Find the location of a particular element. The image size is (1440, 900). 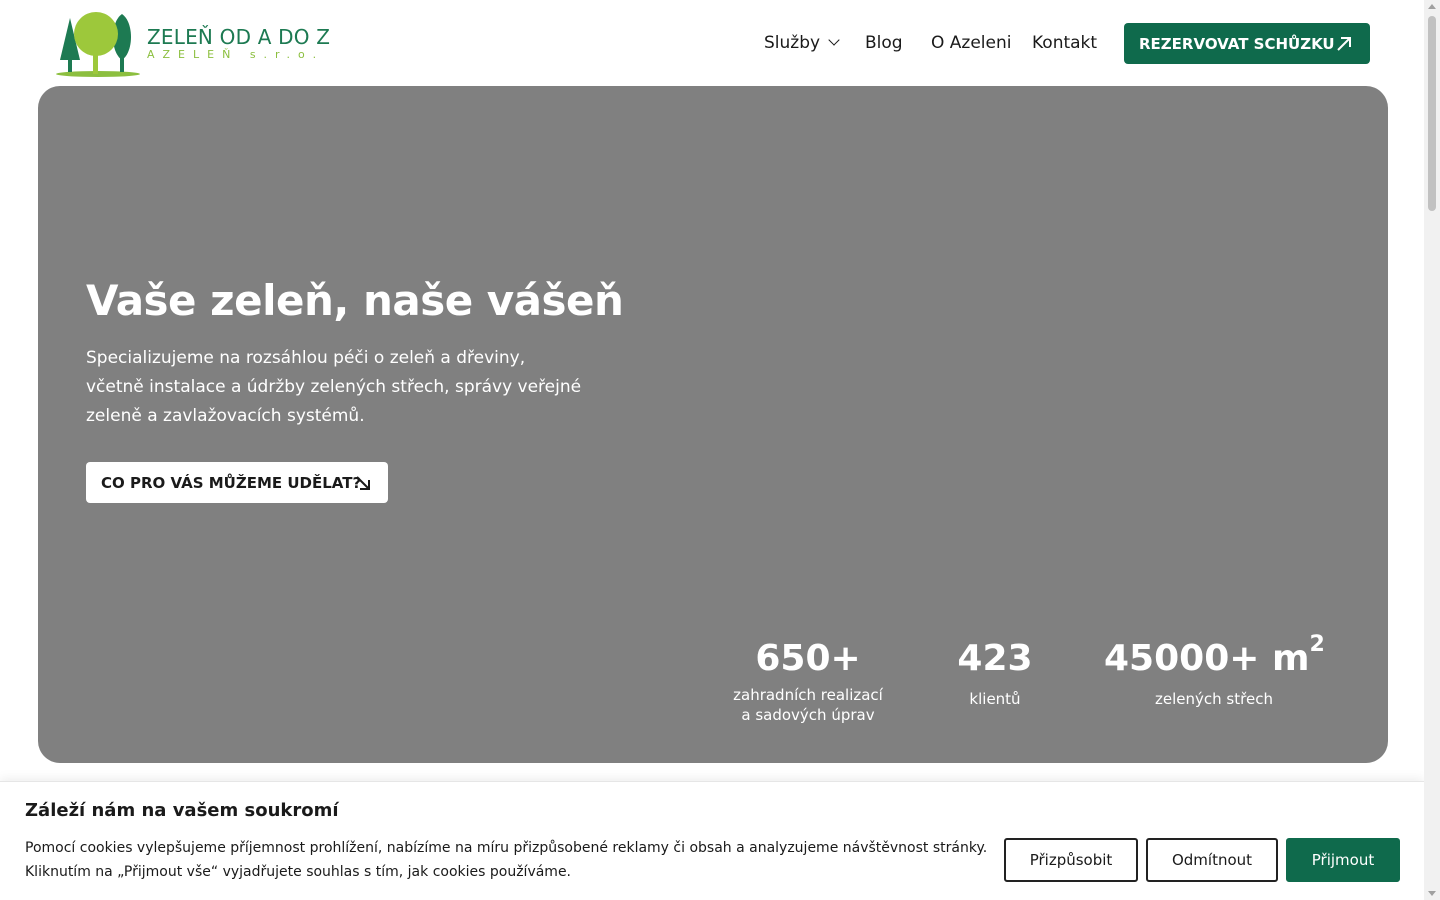

cookie-reject-button: Odmítnout is located at coordinates (1212, 860).